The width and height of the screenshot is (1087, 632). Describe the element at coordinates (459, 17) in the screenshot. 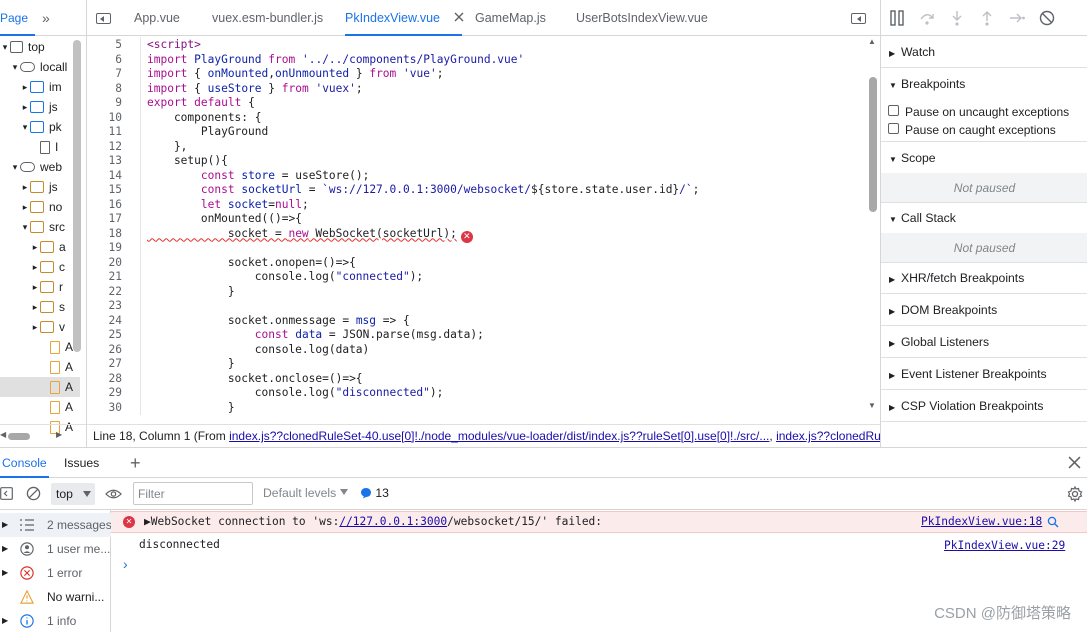

I see `close-tab-icon` at that location.